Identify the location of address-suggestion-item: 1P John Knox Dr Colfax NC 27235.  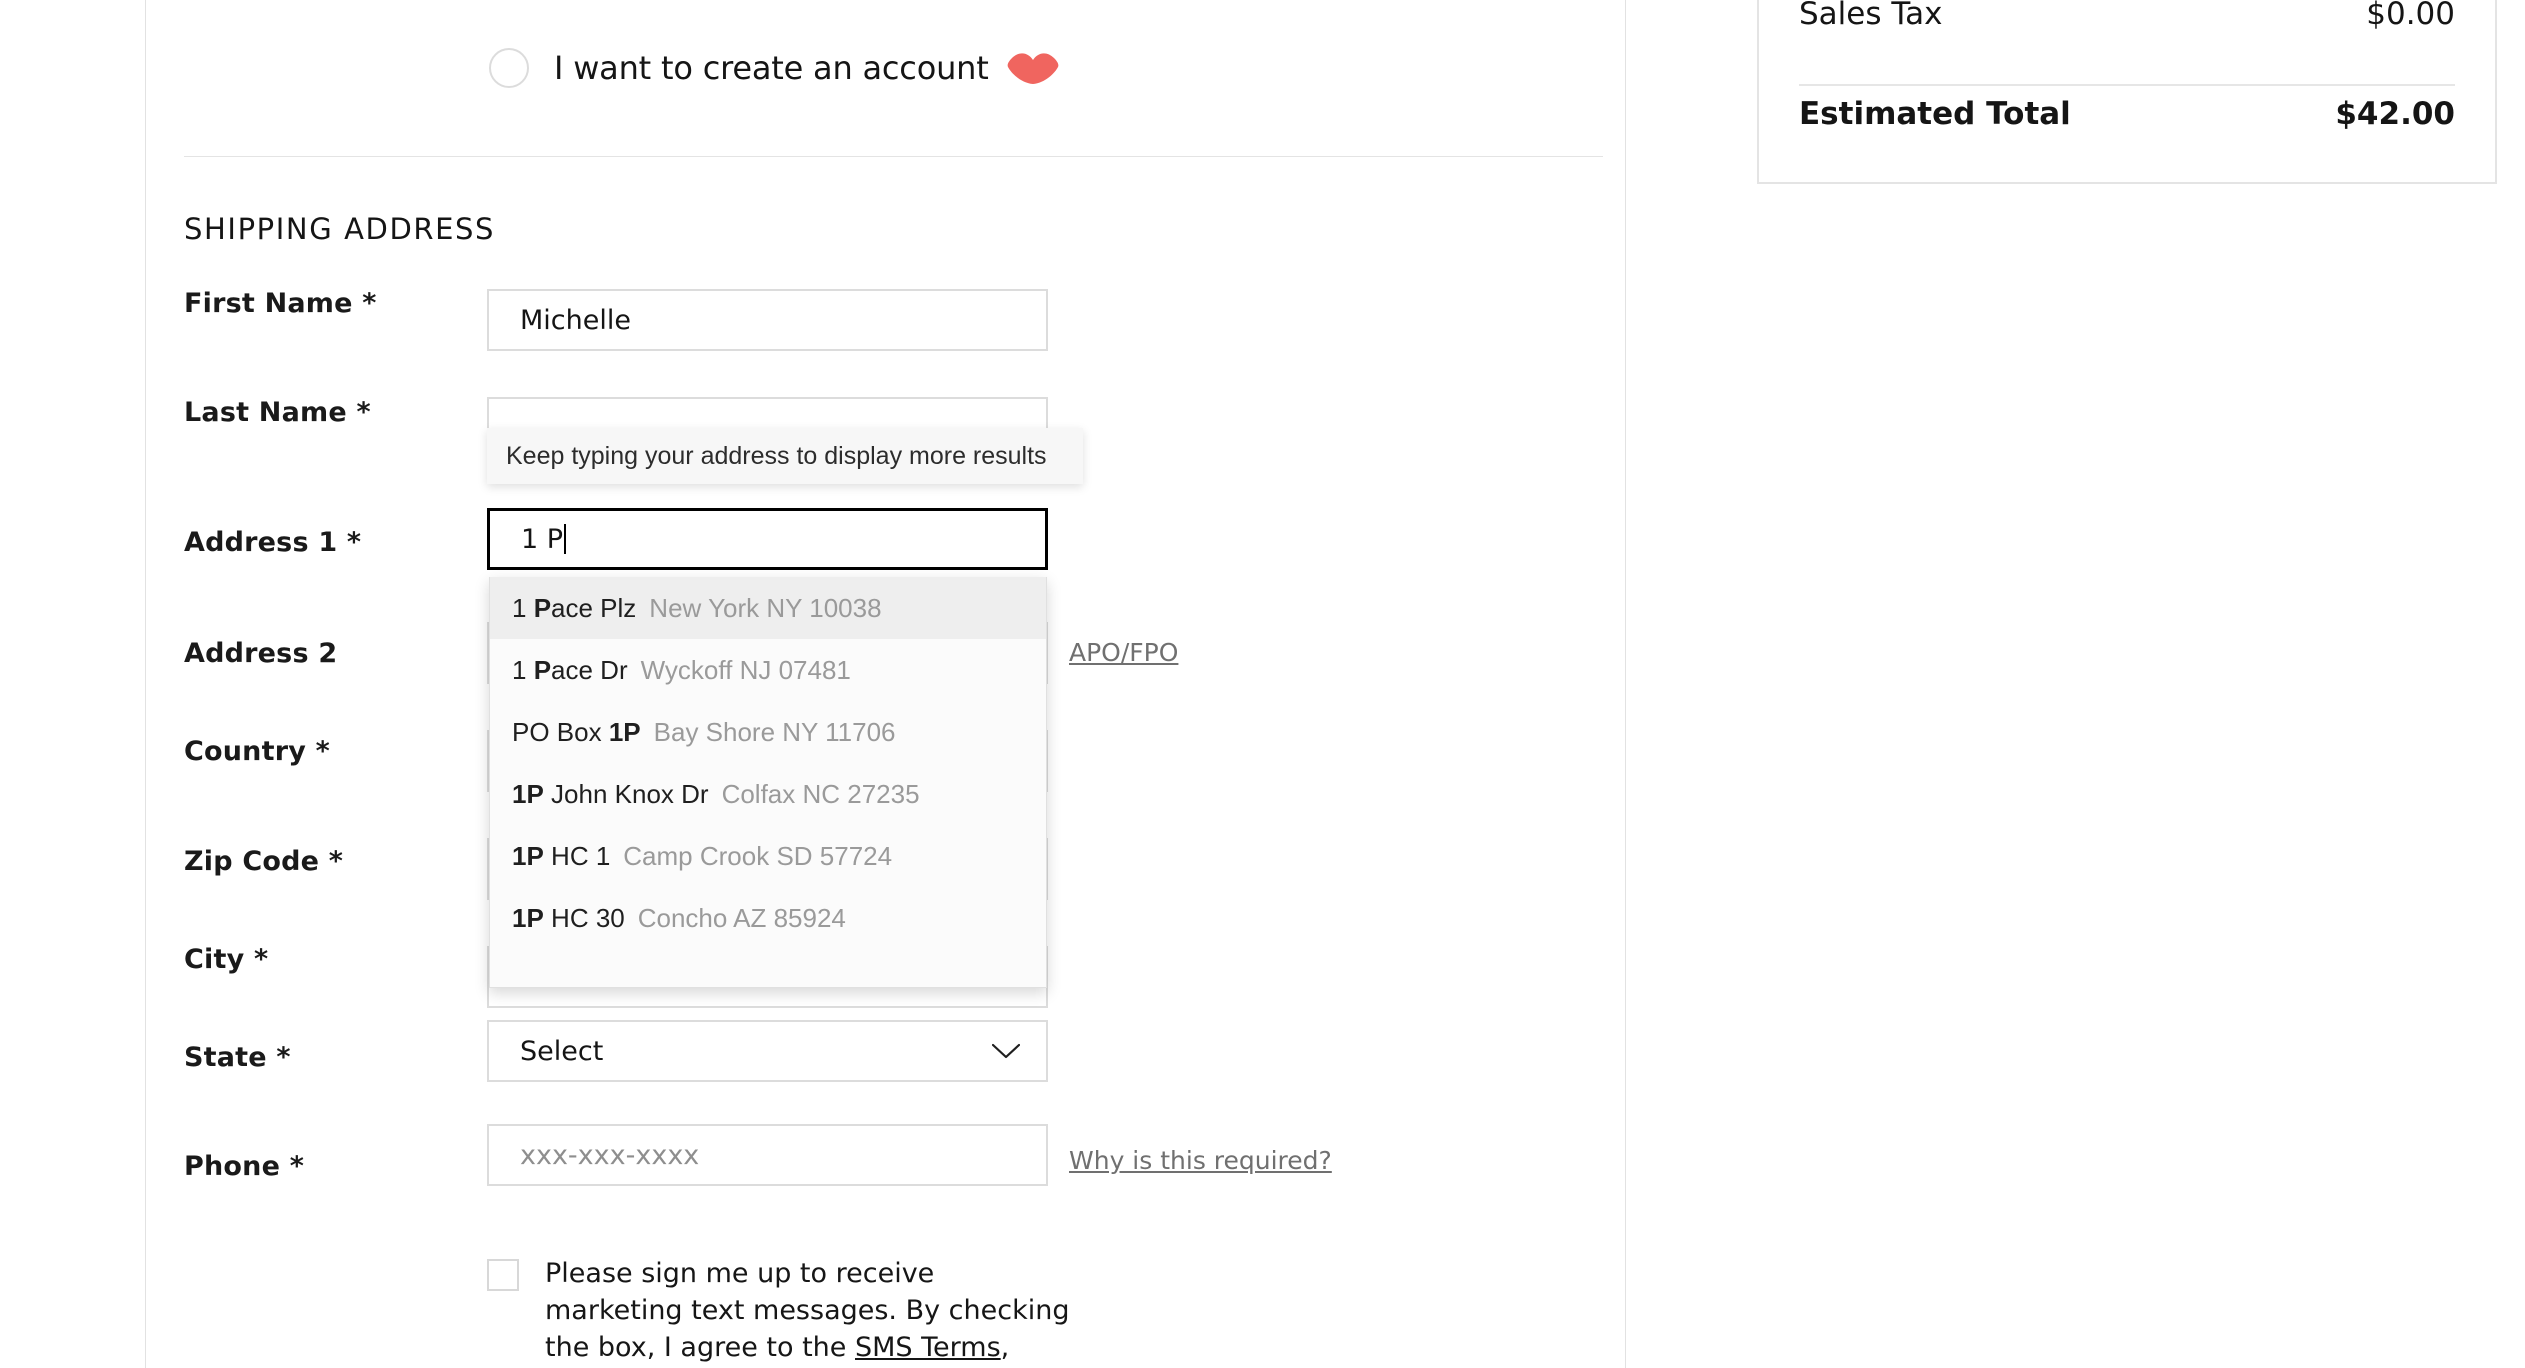
(768, 794).